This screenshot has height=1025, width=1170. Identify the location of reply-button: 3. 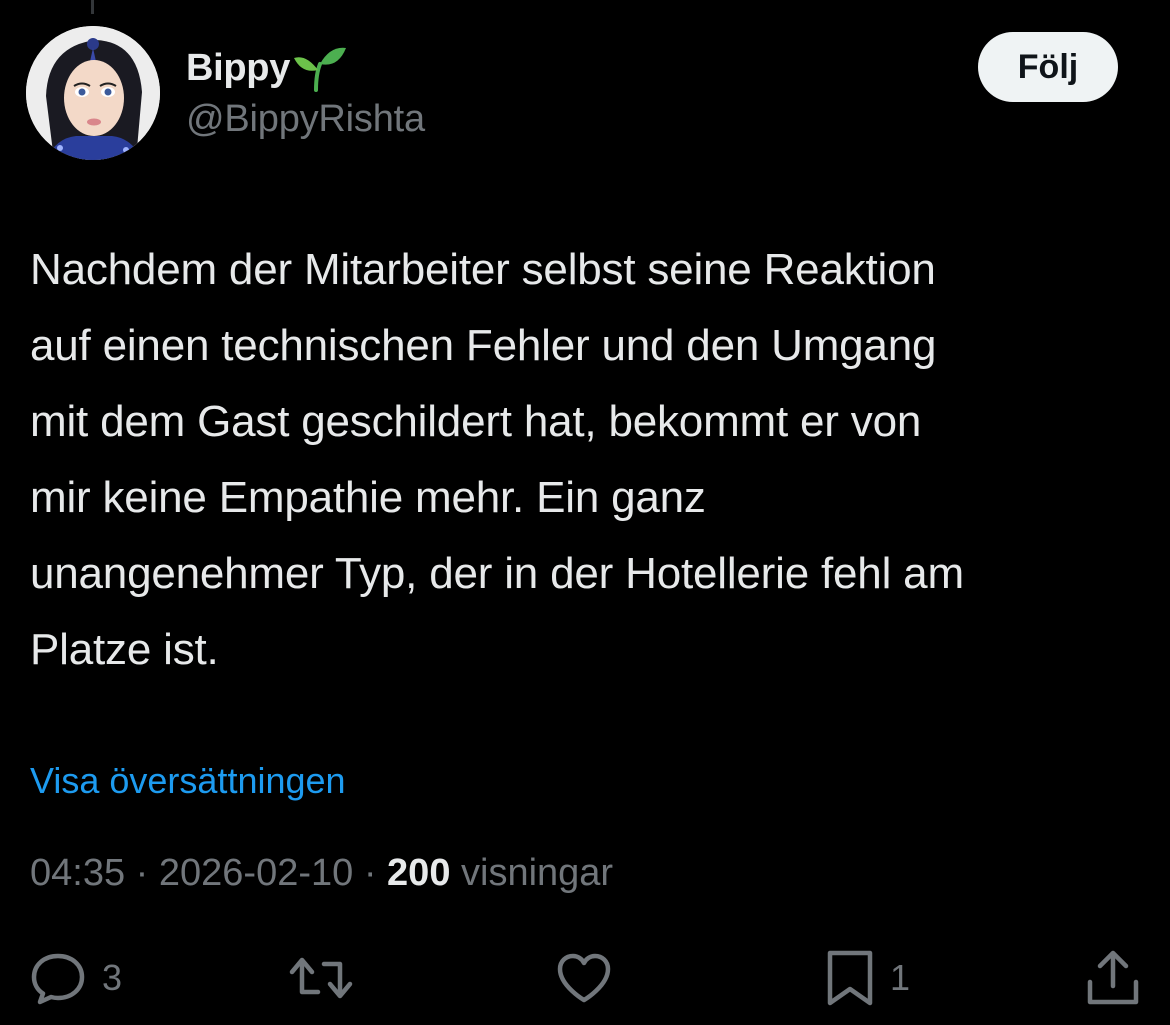
(75, 978).